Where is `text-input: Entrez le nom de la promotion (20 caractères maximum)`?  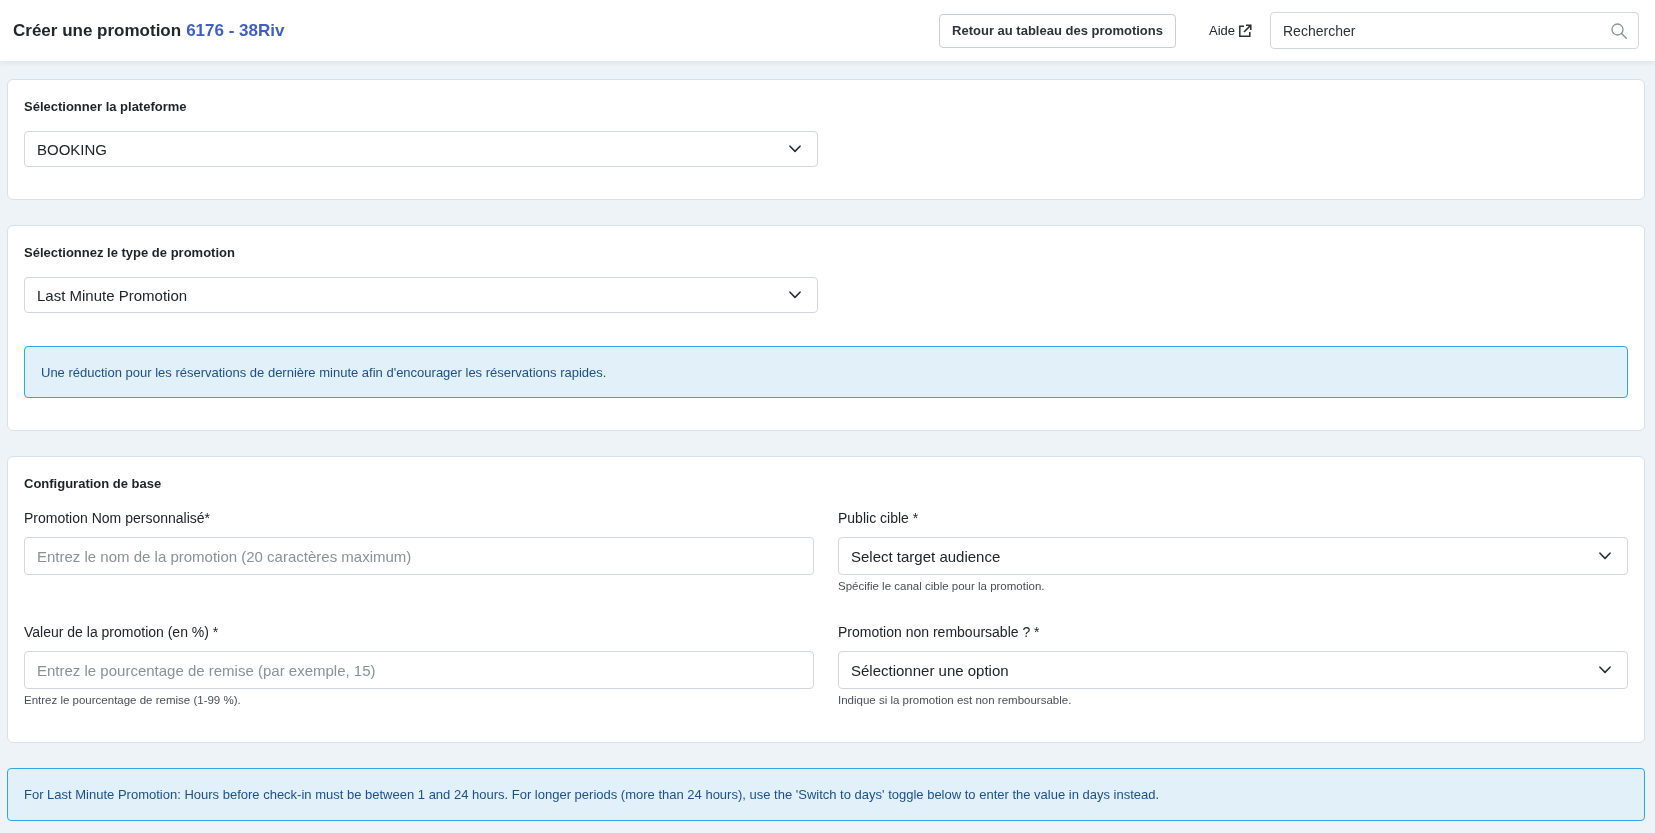 text-input: Entrez le nom de la promotion (20 caractères maximum) is located at coordinates (419, 556).